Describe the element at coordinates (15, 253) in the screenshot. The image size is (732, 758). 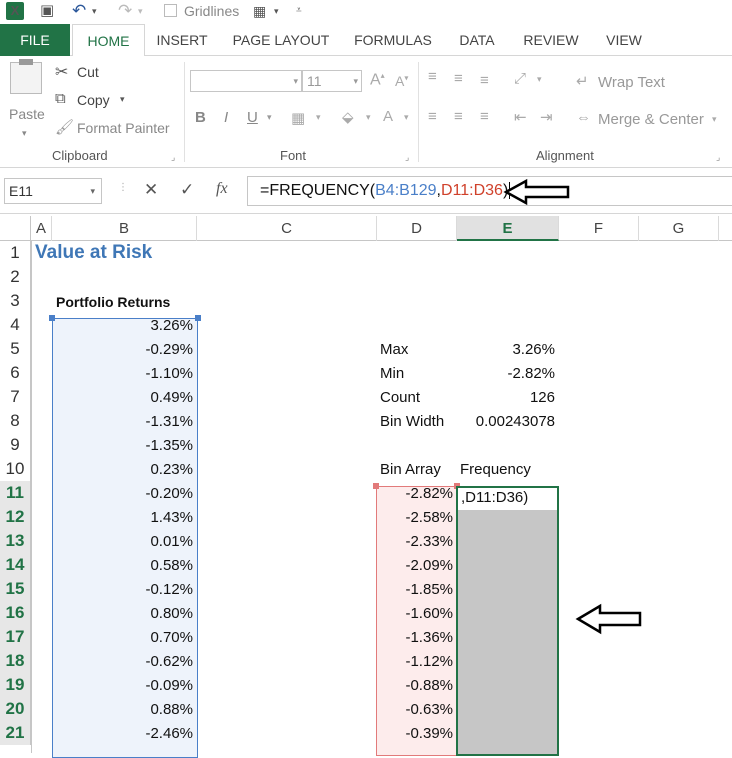
I see `row-header: 1` at that location.